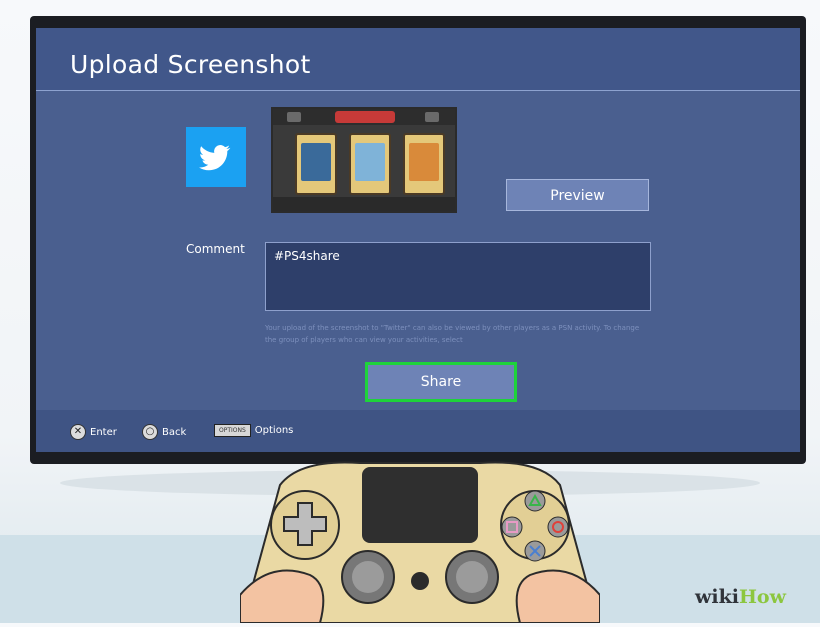  What do you see at coordinates (174, 432) in the screenshot?
I see `back-label: Back` at bounding box center [174, 432].